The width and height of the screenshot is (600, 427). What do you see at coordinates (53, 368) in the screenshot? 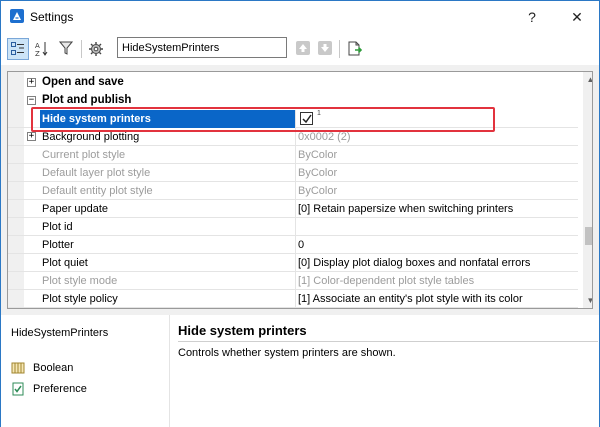
I see `type-label: Boolean` at bounding box center [53, 368].